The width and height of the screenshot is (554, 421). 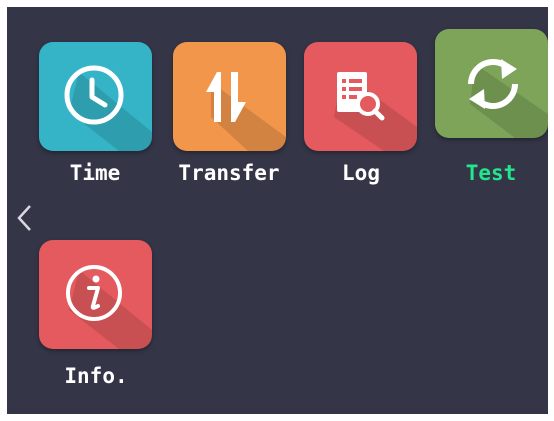 What do you see at coordinates (375, 111) in the screenshot?
I see `log-search-icon` at bounding box center [375, 111].